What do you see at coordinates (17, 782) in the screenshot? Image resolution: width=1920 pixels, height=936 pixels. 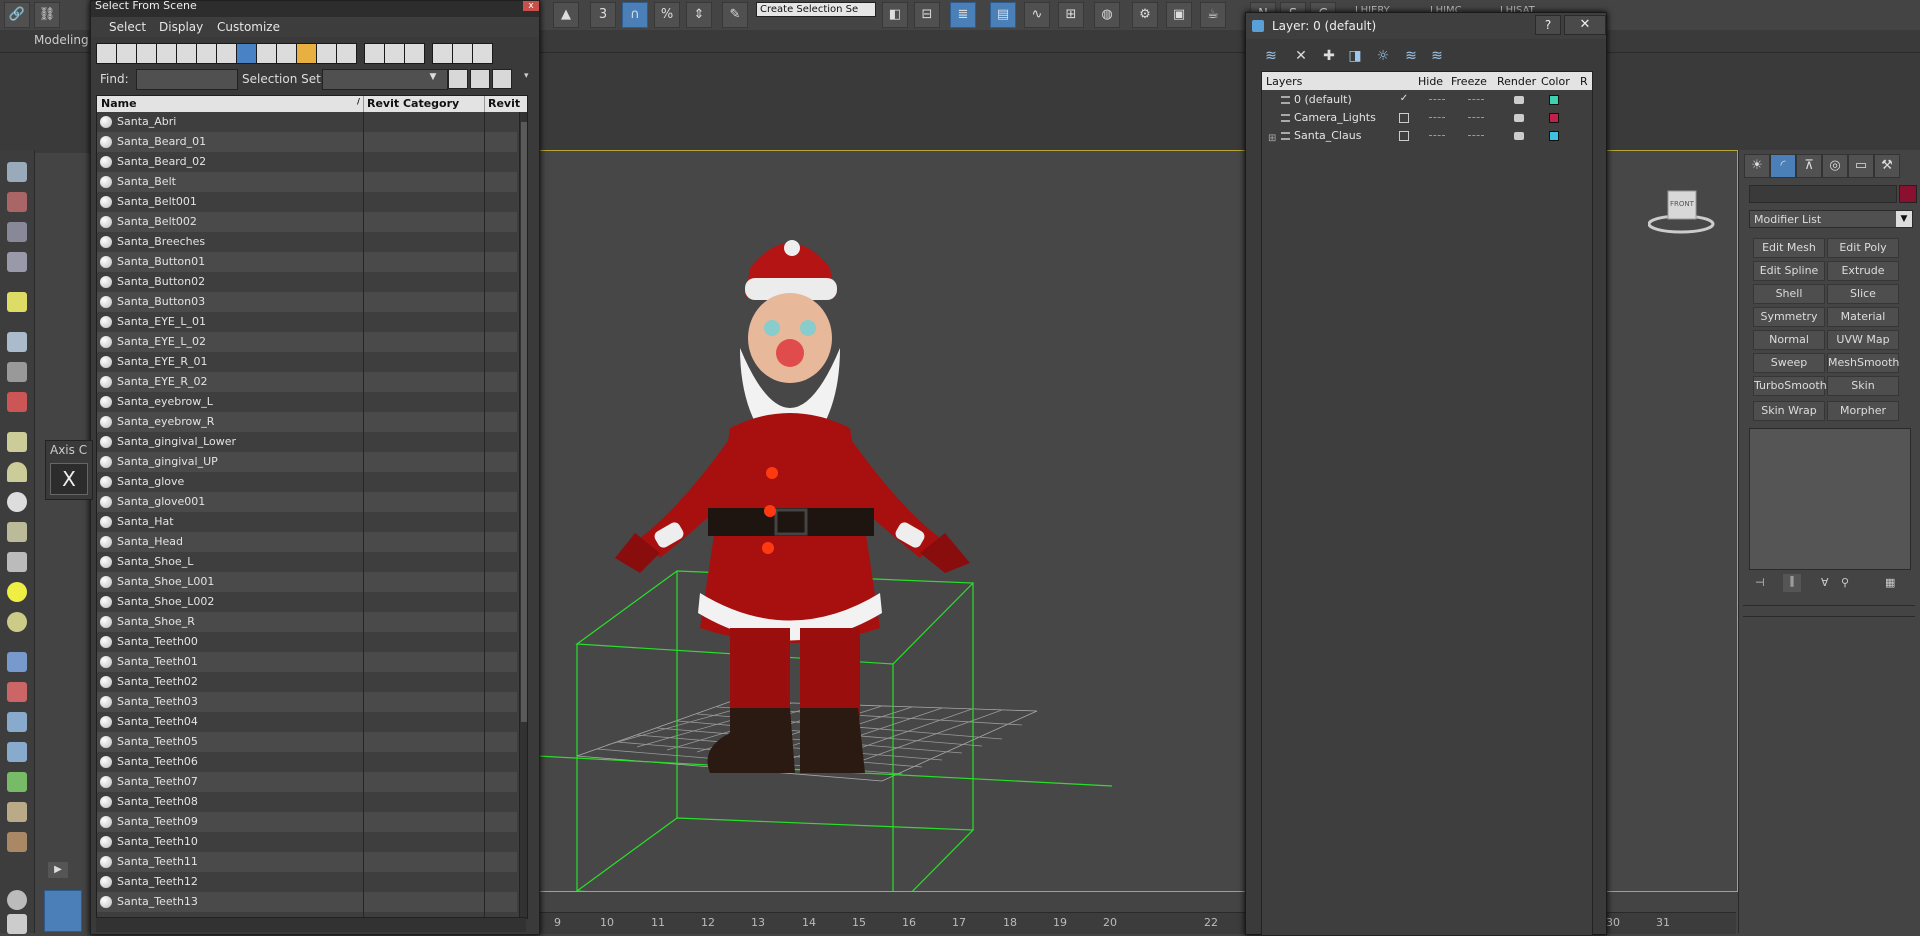 I see `foliage-icon` at bounding box center [17, 782].